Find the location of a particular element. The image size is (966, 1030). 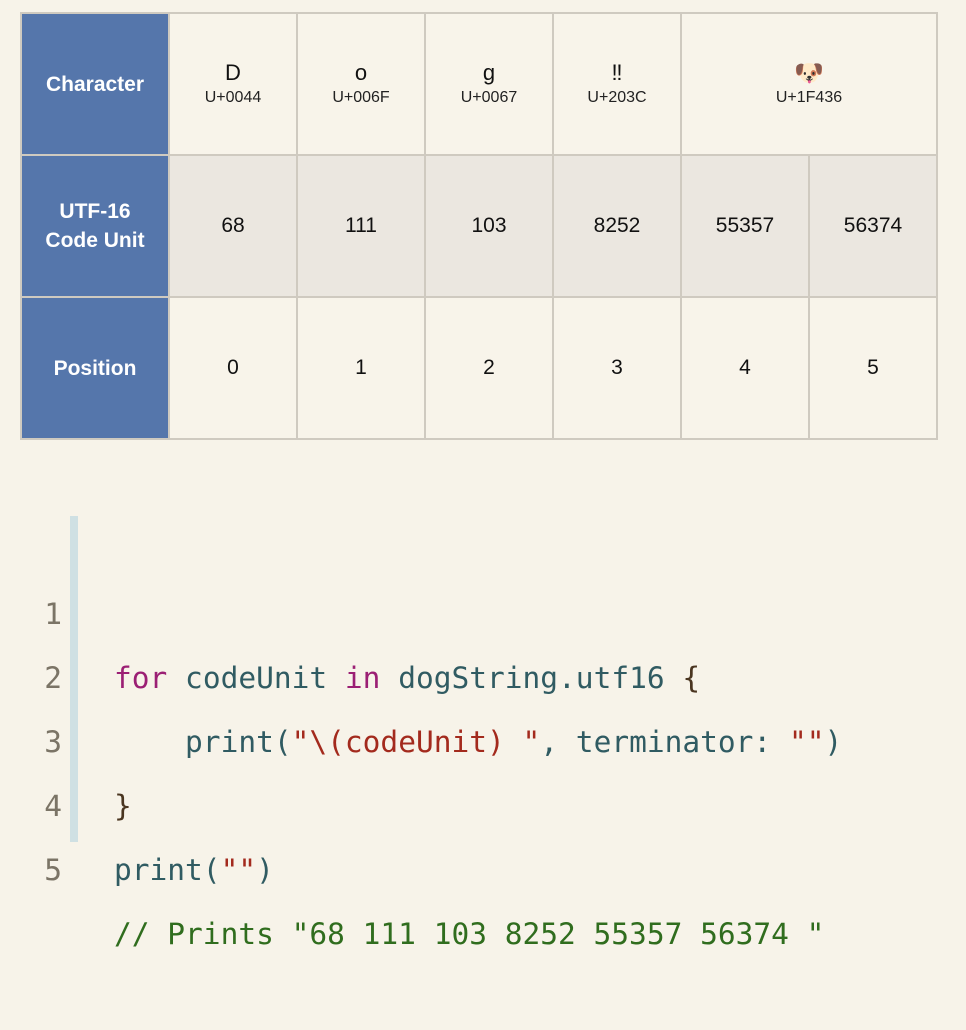

position-cell: 4 is located at coordinates (745, 368).